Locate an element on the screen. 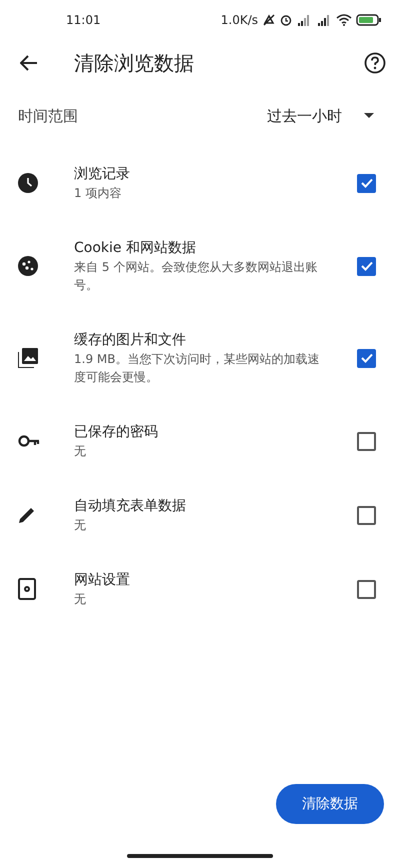  option-title: 缓存的图片和文件 is located at coordinates (130, 340).